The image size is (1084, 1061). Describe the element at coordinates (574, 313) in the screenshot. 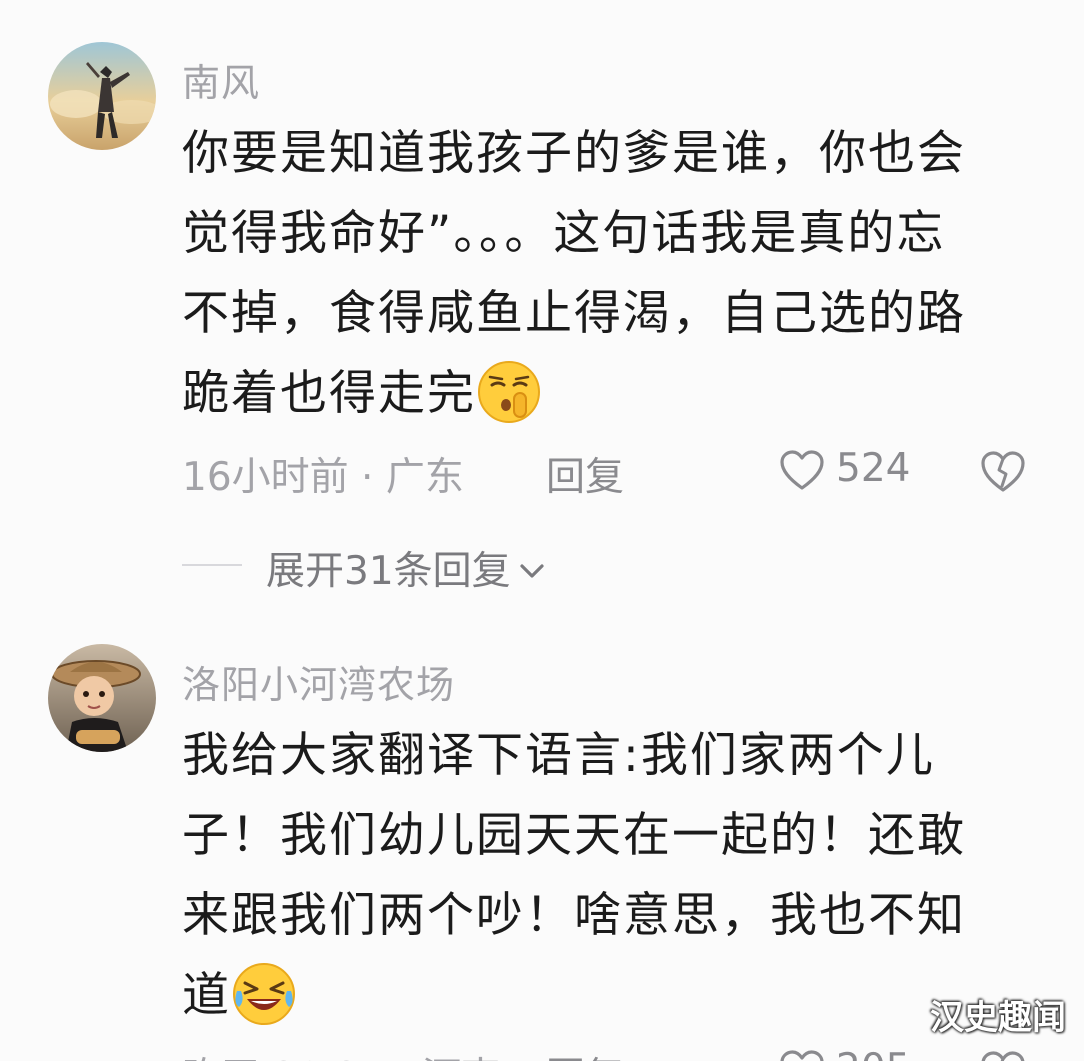

I see `comment-text-line: 不掉，食得咸鱼止得渴，自己选的路` at that location.